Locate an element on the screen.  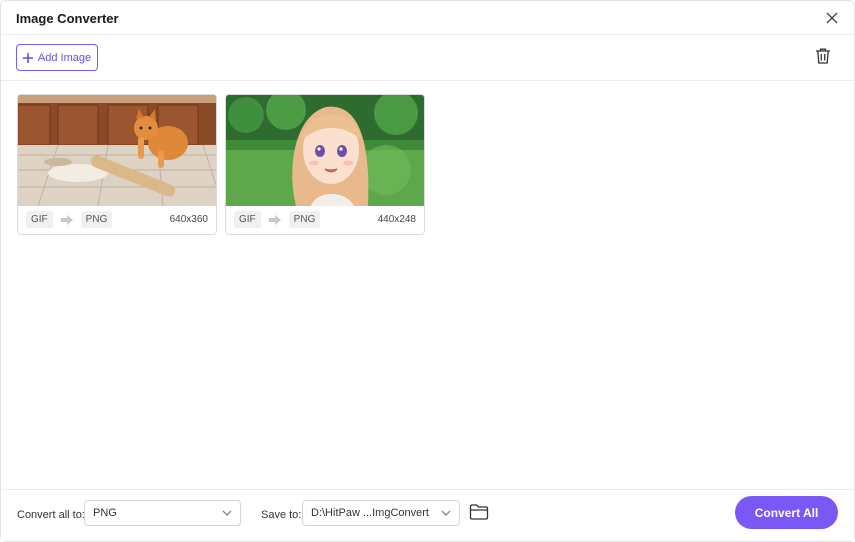
save-to-label: Save to: is located at coordinates (281, 515).